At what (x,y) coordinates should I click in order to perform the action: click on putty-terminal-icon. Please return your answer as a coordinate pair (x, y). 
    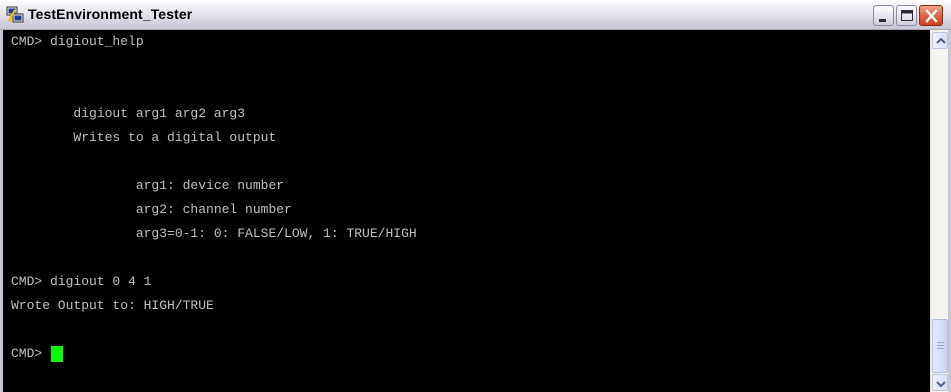
    Looking at the image, I should click on (15, 15).